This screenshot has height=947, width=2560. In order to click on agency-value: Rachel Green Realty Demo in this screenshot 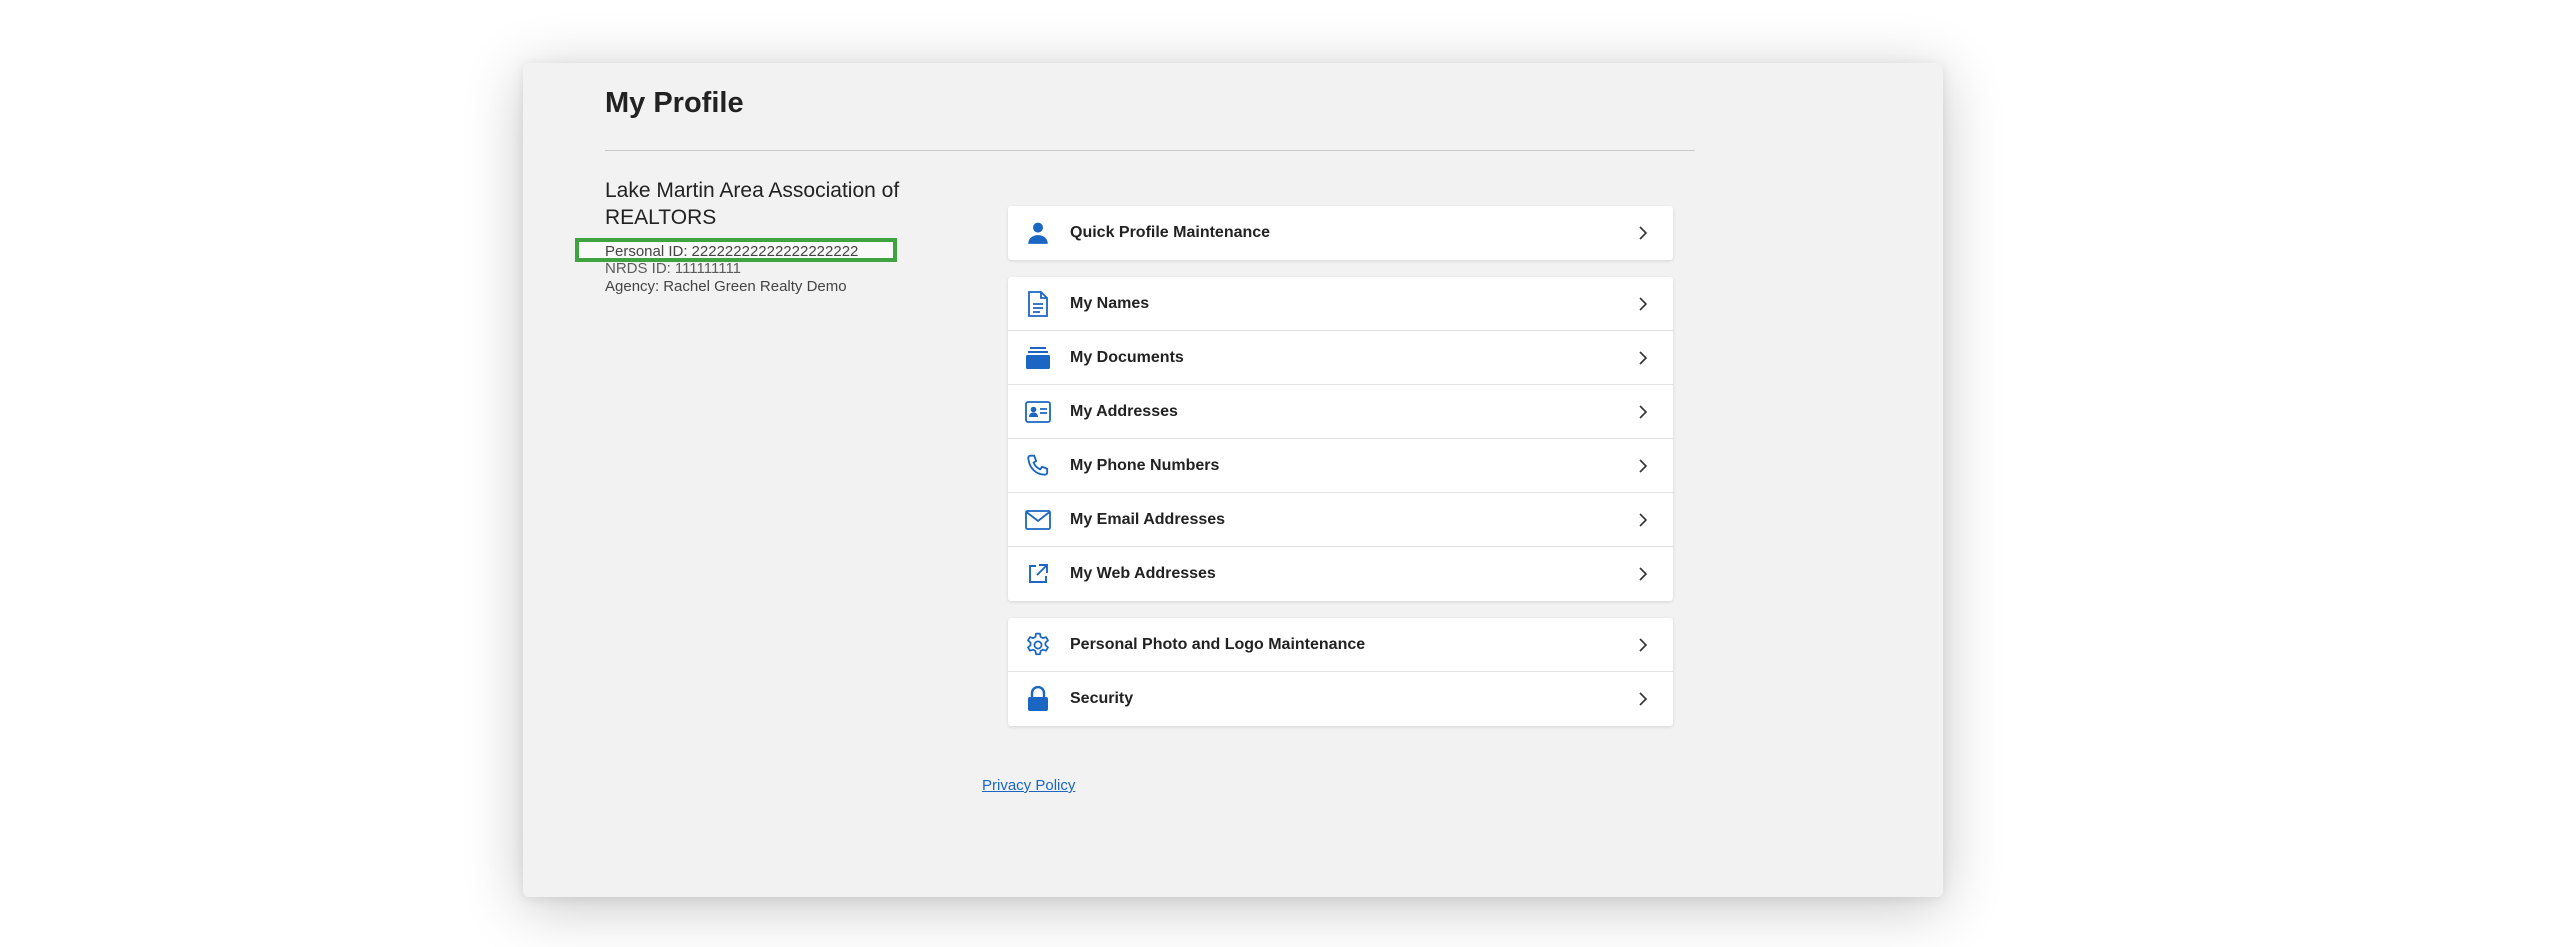, I will do `click(755, 286)`.